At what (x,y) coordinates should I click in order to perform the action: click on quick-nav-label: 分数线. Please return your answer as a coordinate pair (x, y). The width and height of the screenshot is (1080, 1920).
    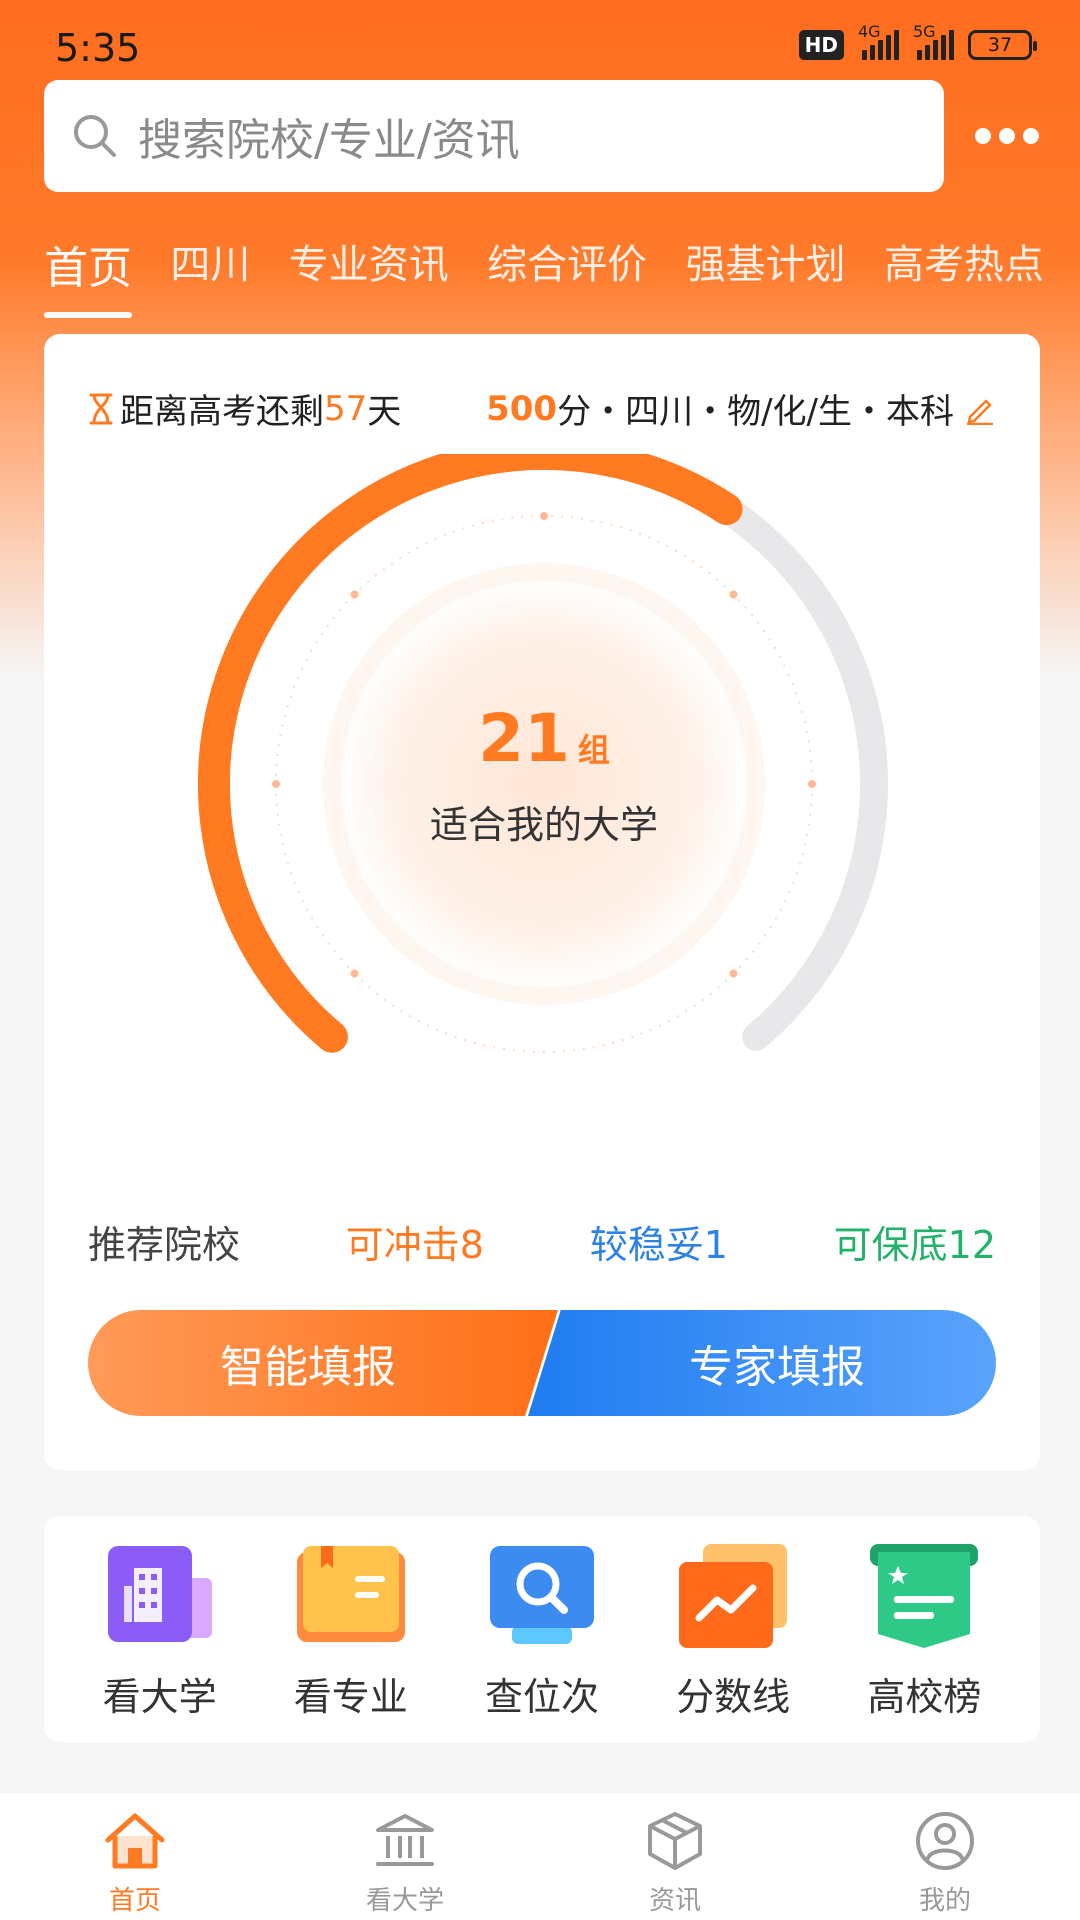
    Looking at the image, I should click on (733, 1697).